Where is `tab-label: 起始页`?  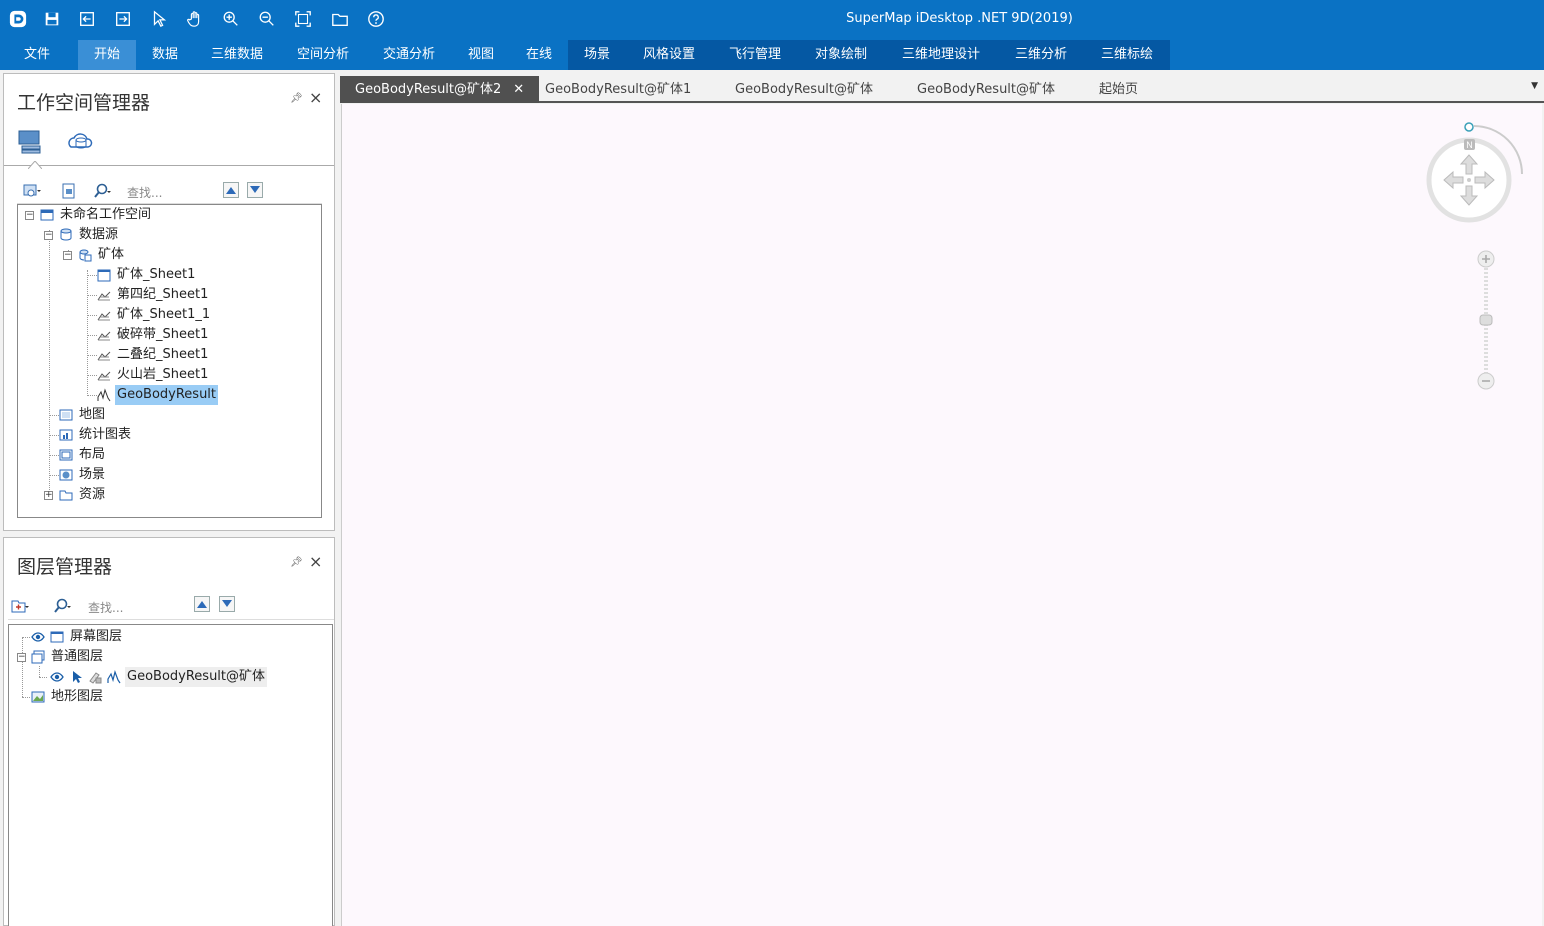 tab-label: 起始页 is located at coordinates (1119, 89).